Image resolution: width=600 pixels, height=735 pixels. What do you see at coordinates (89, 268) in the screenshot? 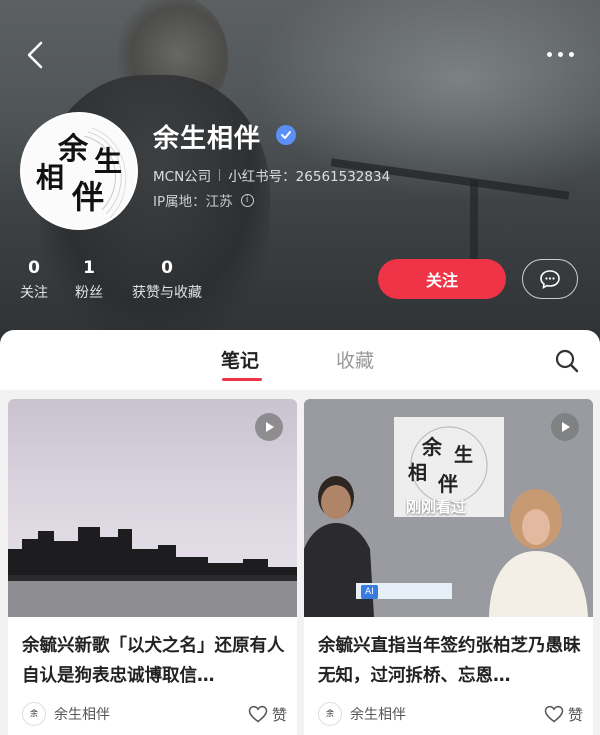
I see `stat-followers-count: 1` at bounding box center [89, 268].